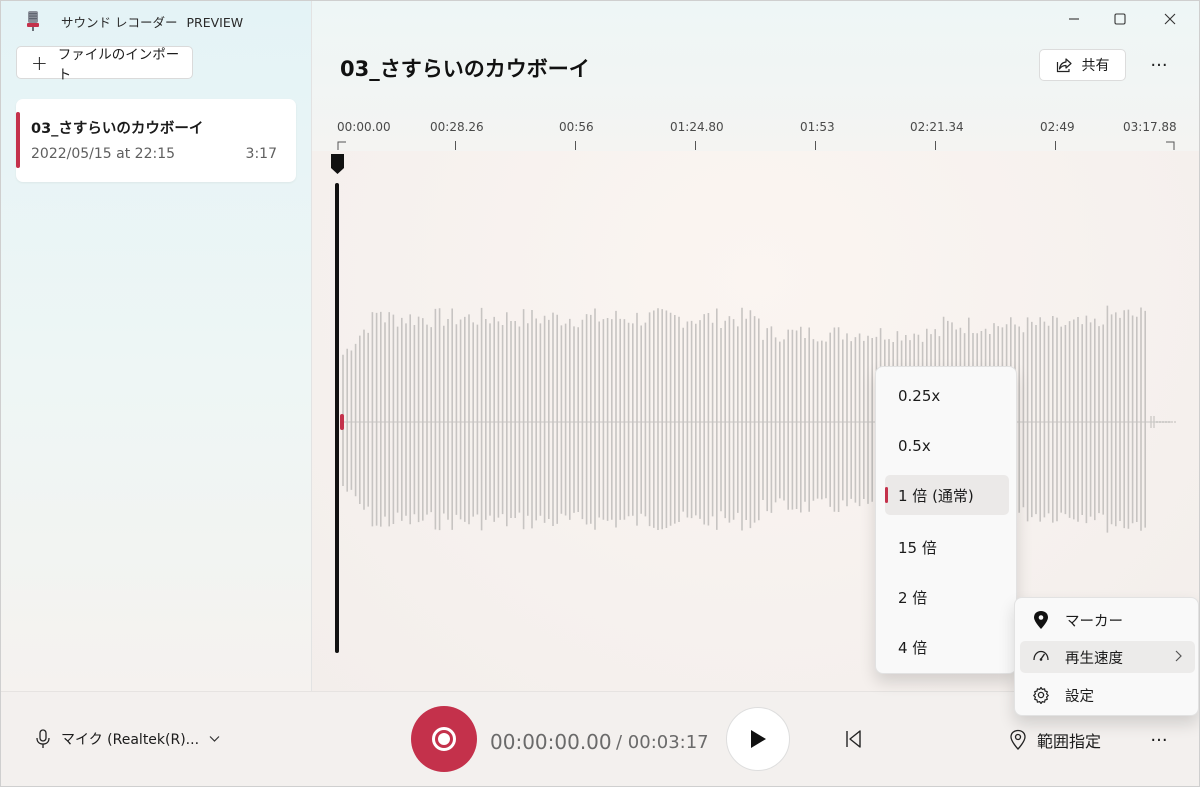 Image resolution: width=1200 pixels, height=787 pixels. Describe the element at coordinates (1150, 127) in the screenshot. I see `tick-label: 03:17.88` at that location.